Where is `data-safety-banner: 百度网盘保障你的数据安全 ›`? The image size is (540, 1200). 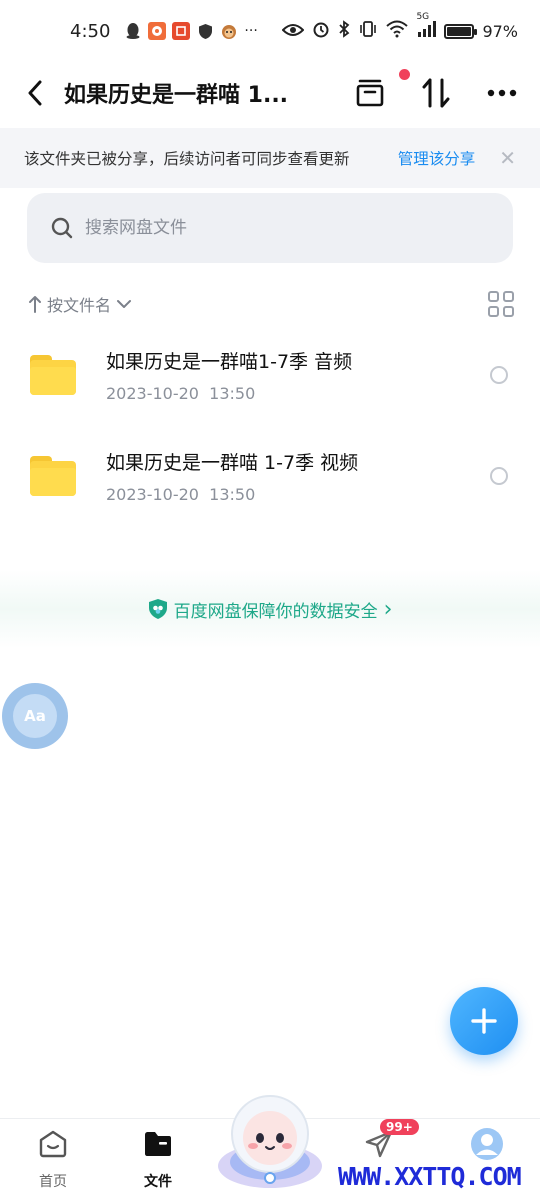
data-safety-banner: 百度网盘保障你的数据安全 › is located at coordinates (270, 609).